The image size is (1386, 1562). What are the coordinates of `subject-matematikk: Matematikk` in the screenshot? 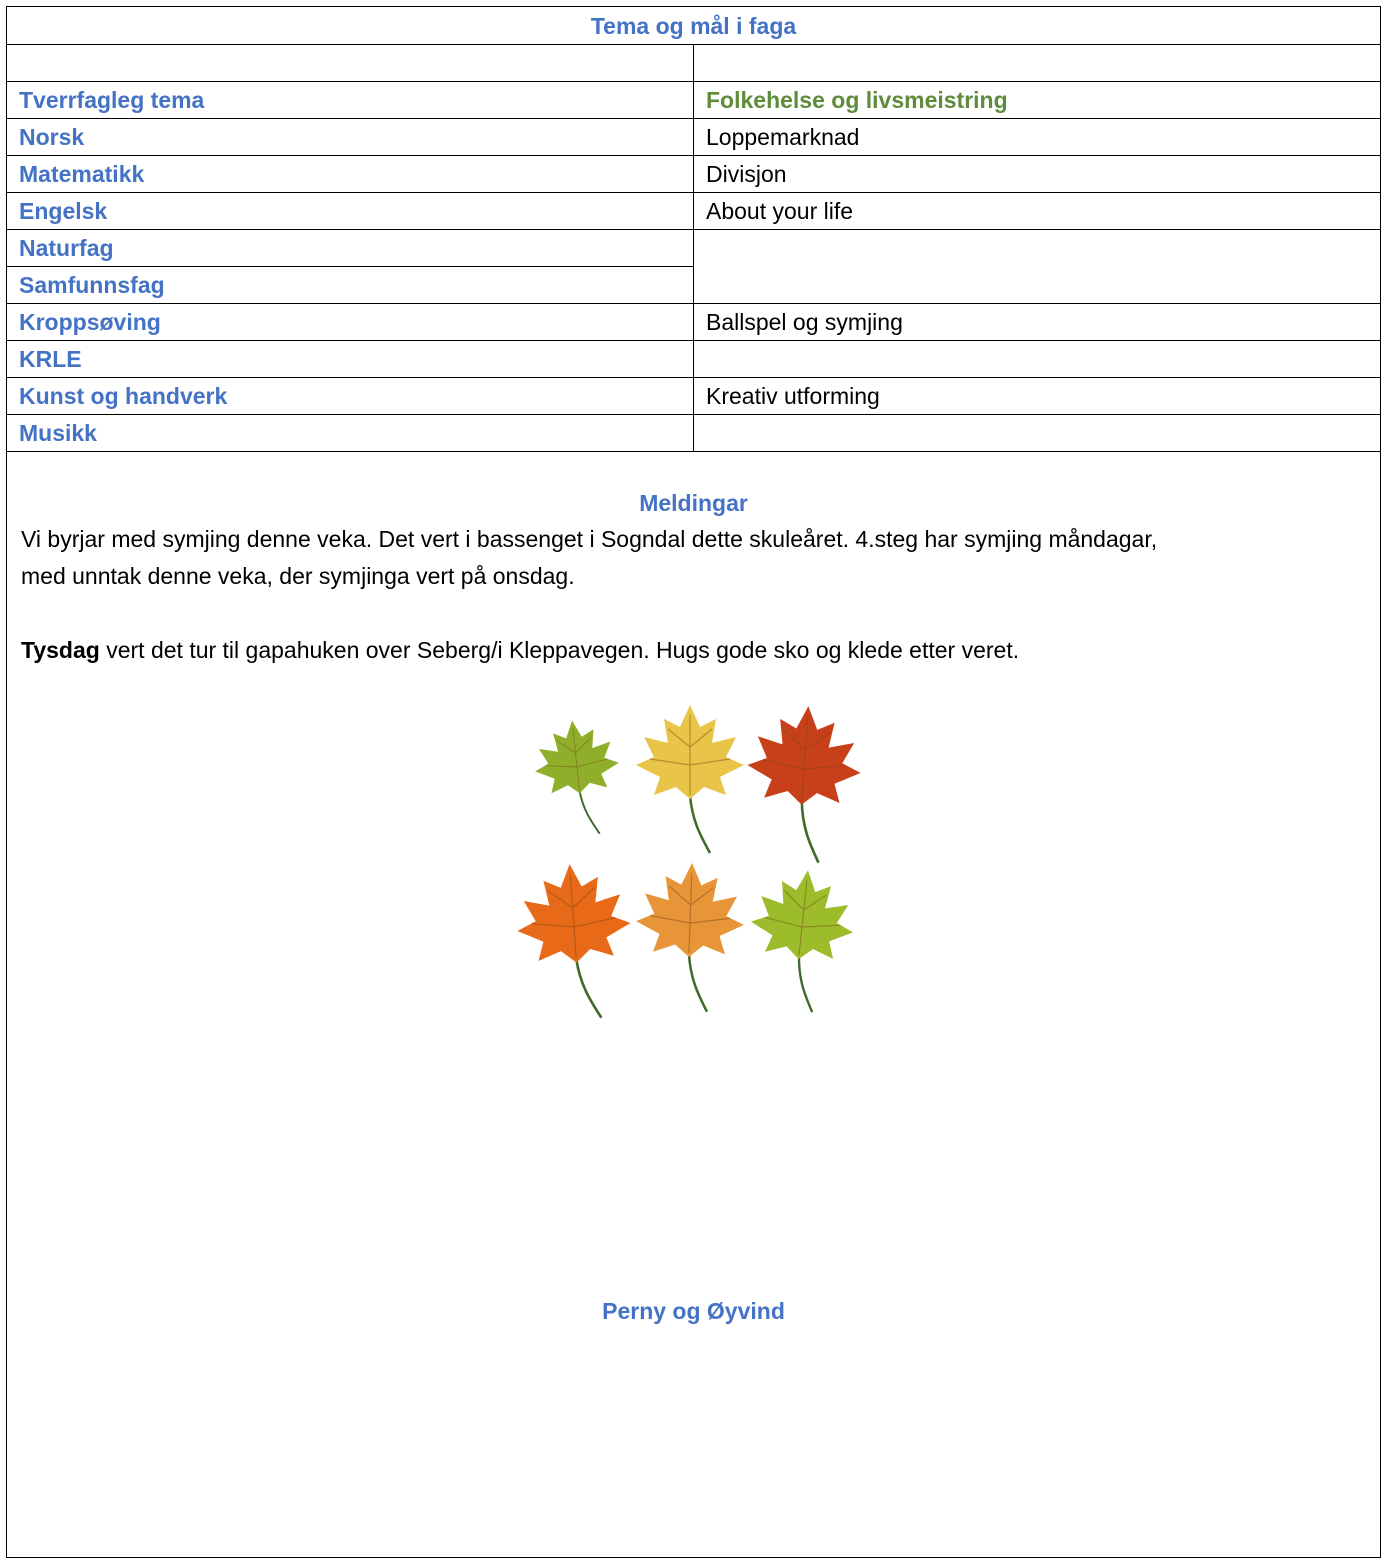 It's located at (350, 174).